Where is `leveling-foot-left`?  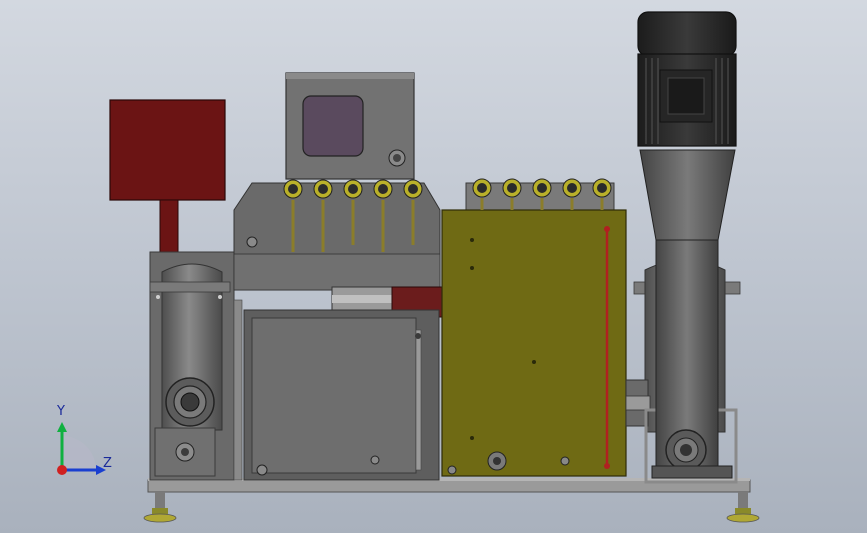 leveling-foot-left is located at coordinates (160, 515).